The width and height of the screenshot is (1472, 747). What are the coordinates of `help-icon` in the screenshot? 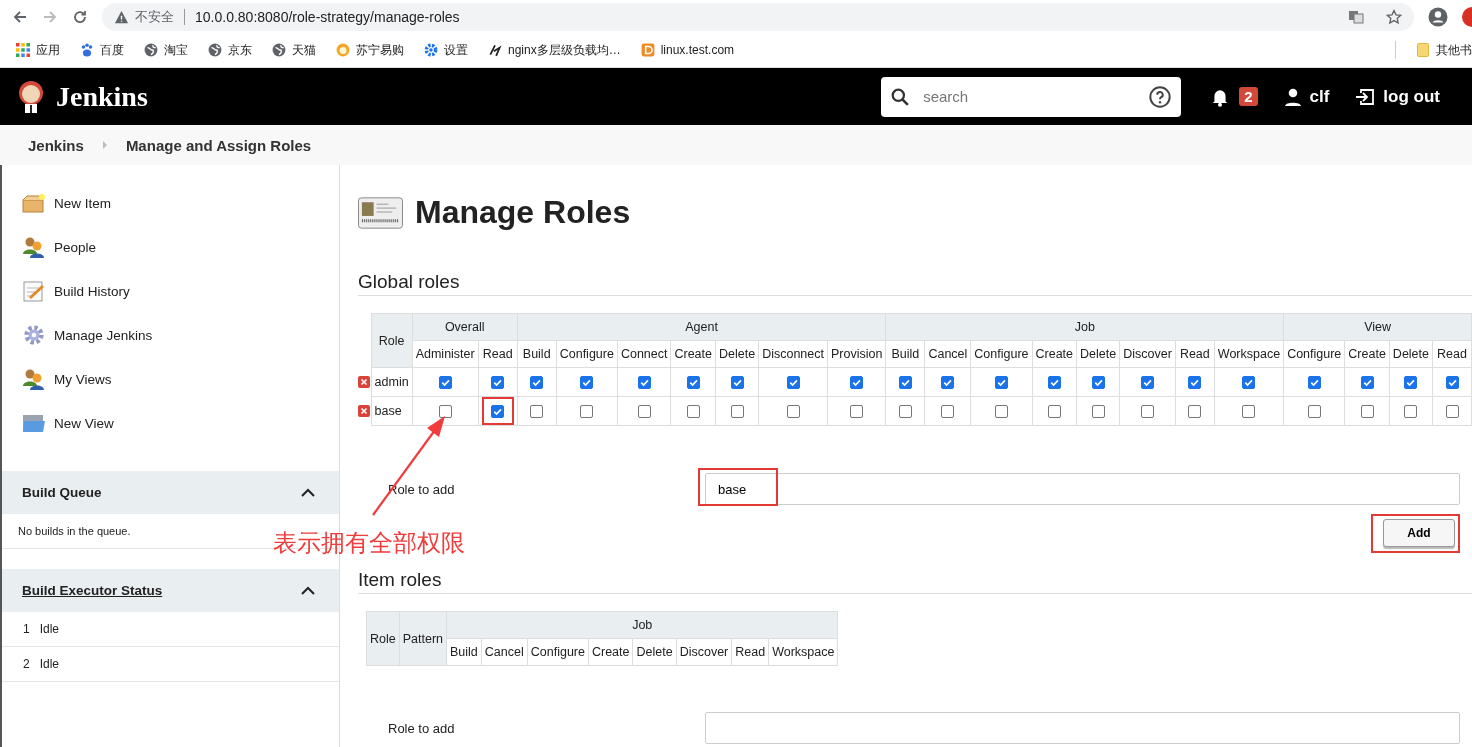 It's located at (1160, 96).